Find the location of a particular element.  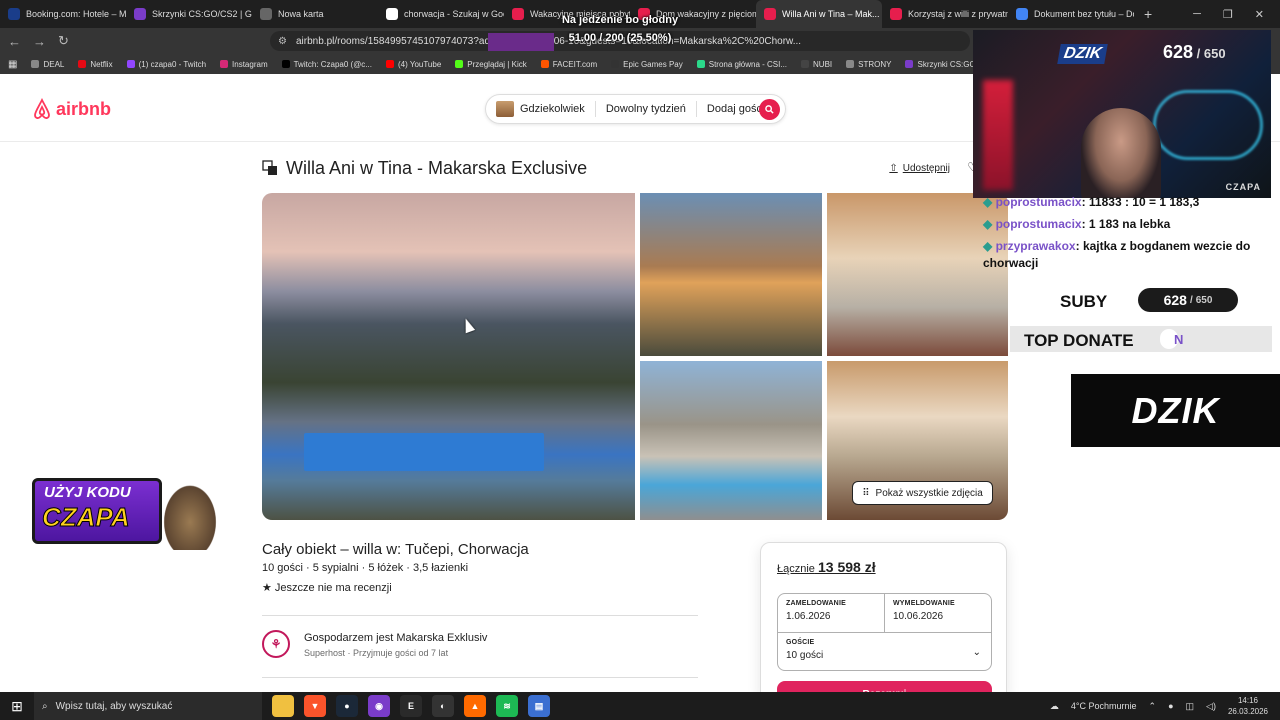

top-donate-label: TOP DONATE is located at coordinates (1079, 340).